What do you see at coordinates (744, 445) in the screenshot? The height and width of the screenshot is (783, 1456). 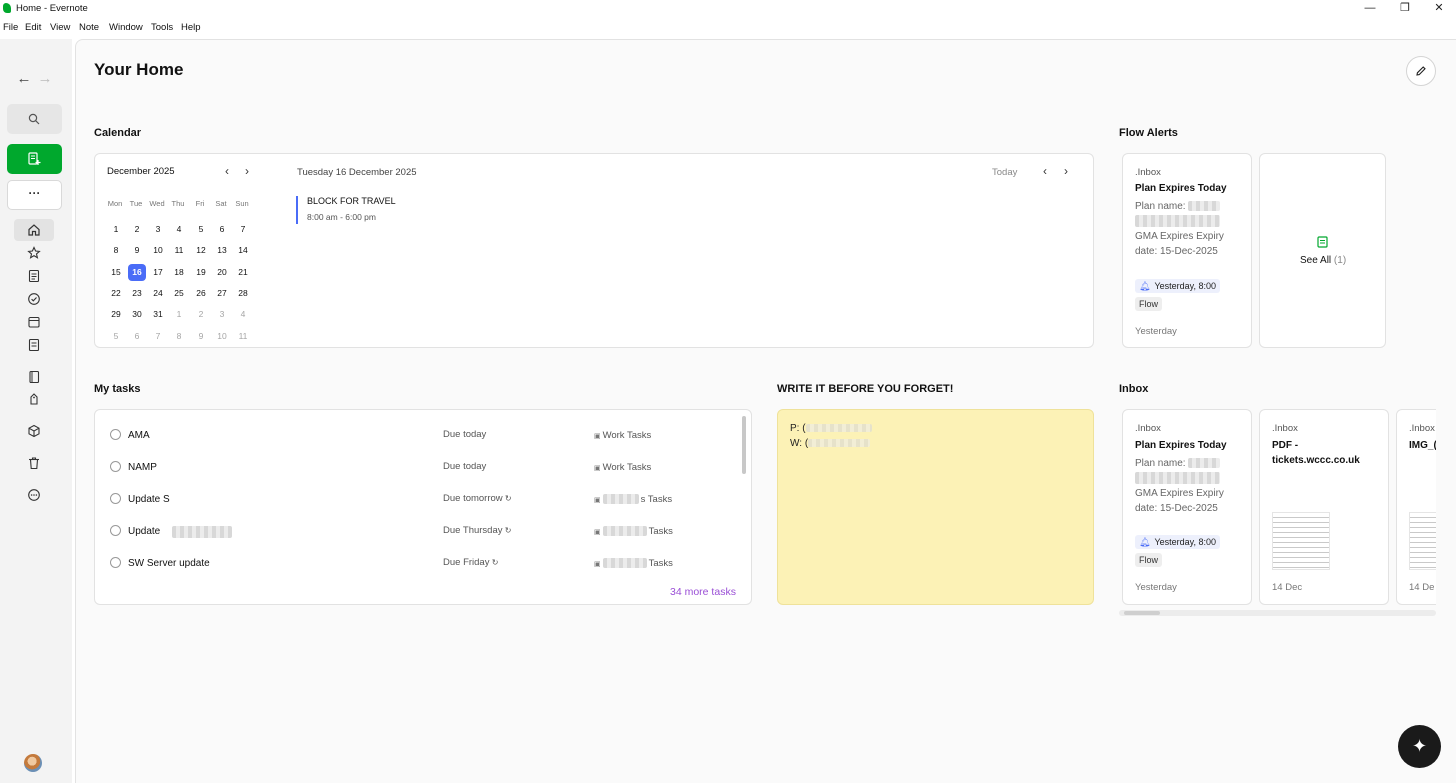 I see `tasks-scrollbar` at bounding box center [744, 445].